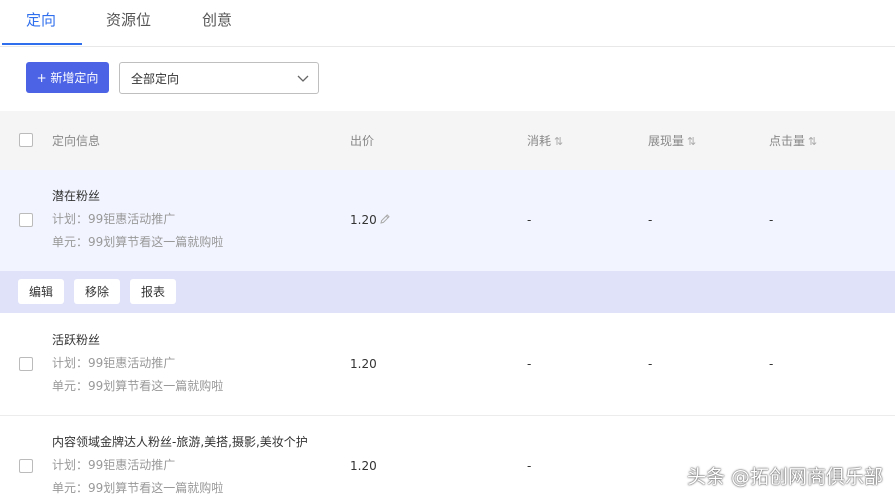 Image resolution: width=895 pixels, height=504 pixels. What do you see at coordinates (128, 19) in the screenshot?
I see `tab-resource-slots: 资源位` at bounding box center [128, 19].